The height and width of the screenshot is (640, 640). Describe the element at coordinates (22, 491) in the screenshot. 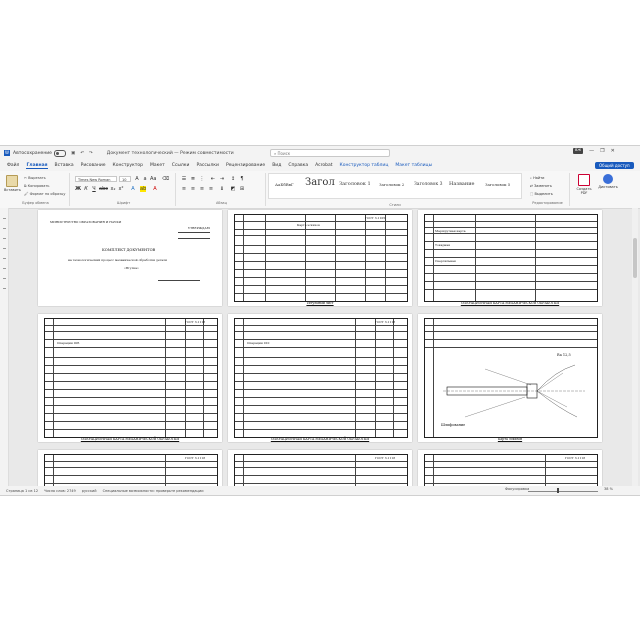

I see `page-count-status: Страница 1 из 12` at that location.